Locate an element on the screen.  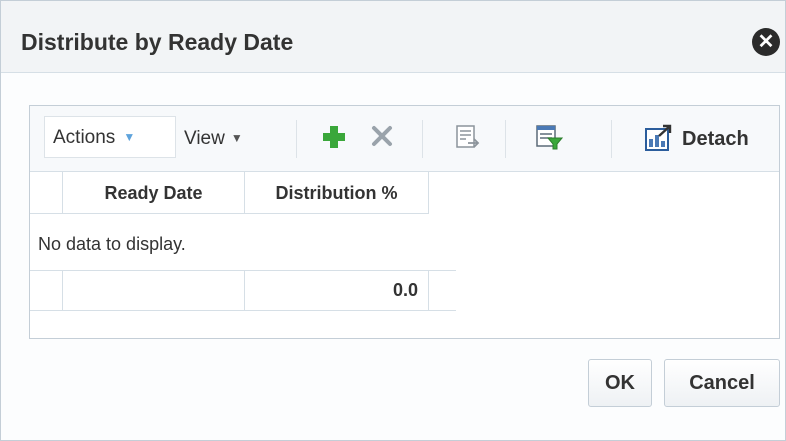
table-toolbar: Actions ▼ View ▼ Detach is located at coordinates (404, 139).